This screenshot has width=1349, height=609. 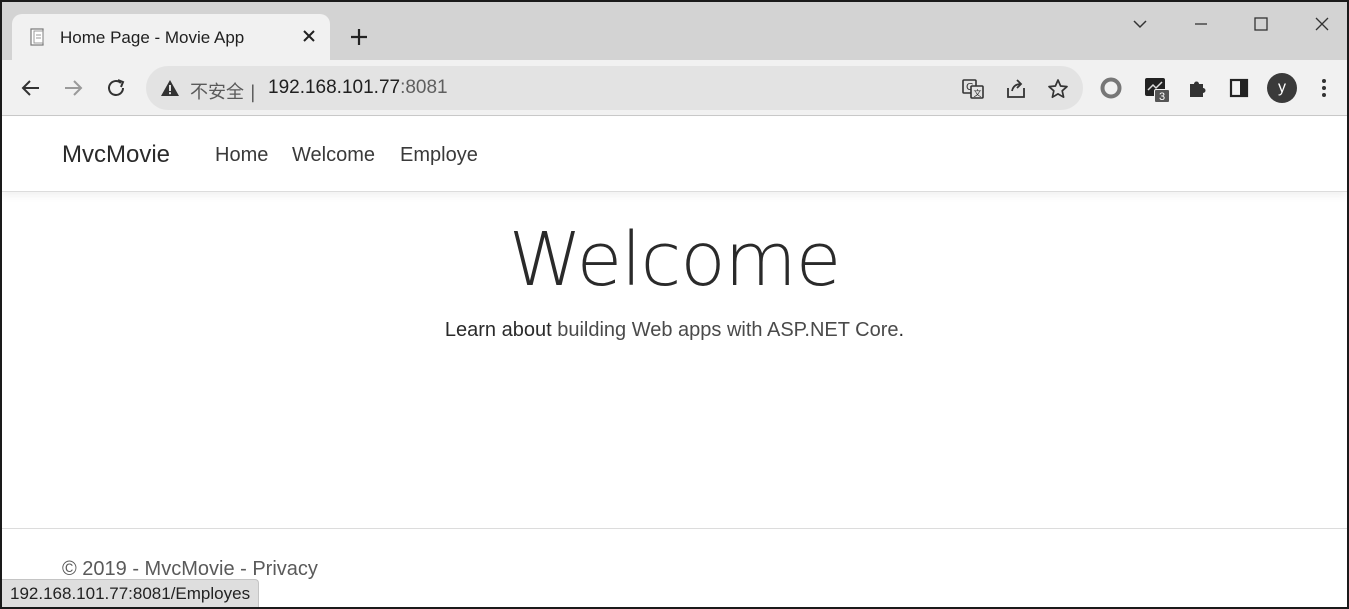 What do you see at coordinates (727, 330) in the screenshot?
I see `aspnet-core-link: building Web apps with ASP.NET Core` at bounding box center [727, 330].